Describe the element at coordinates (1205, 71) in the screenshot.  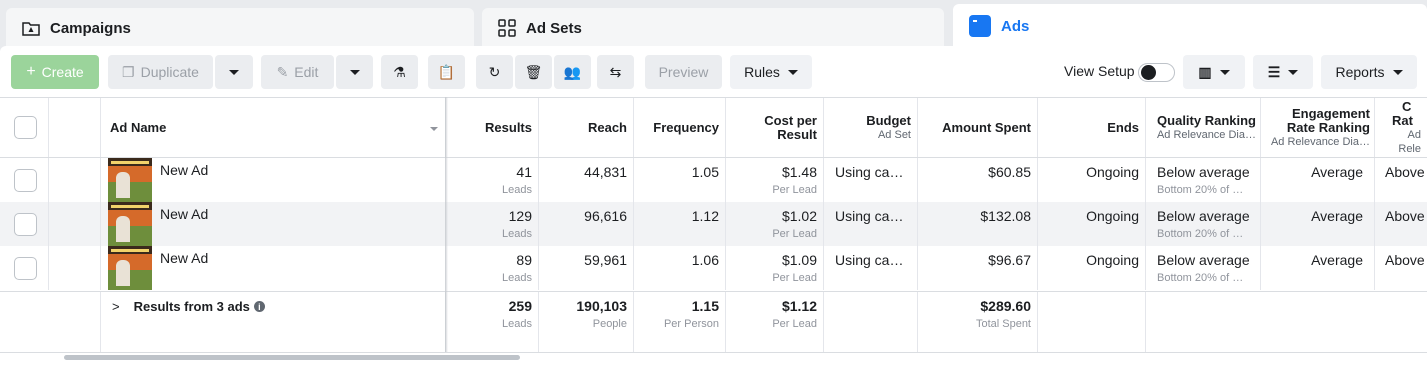
I see `columns-icon: ▥` at that location.